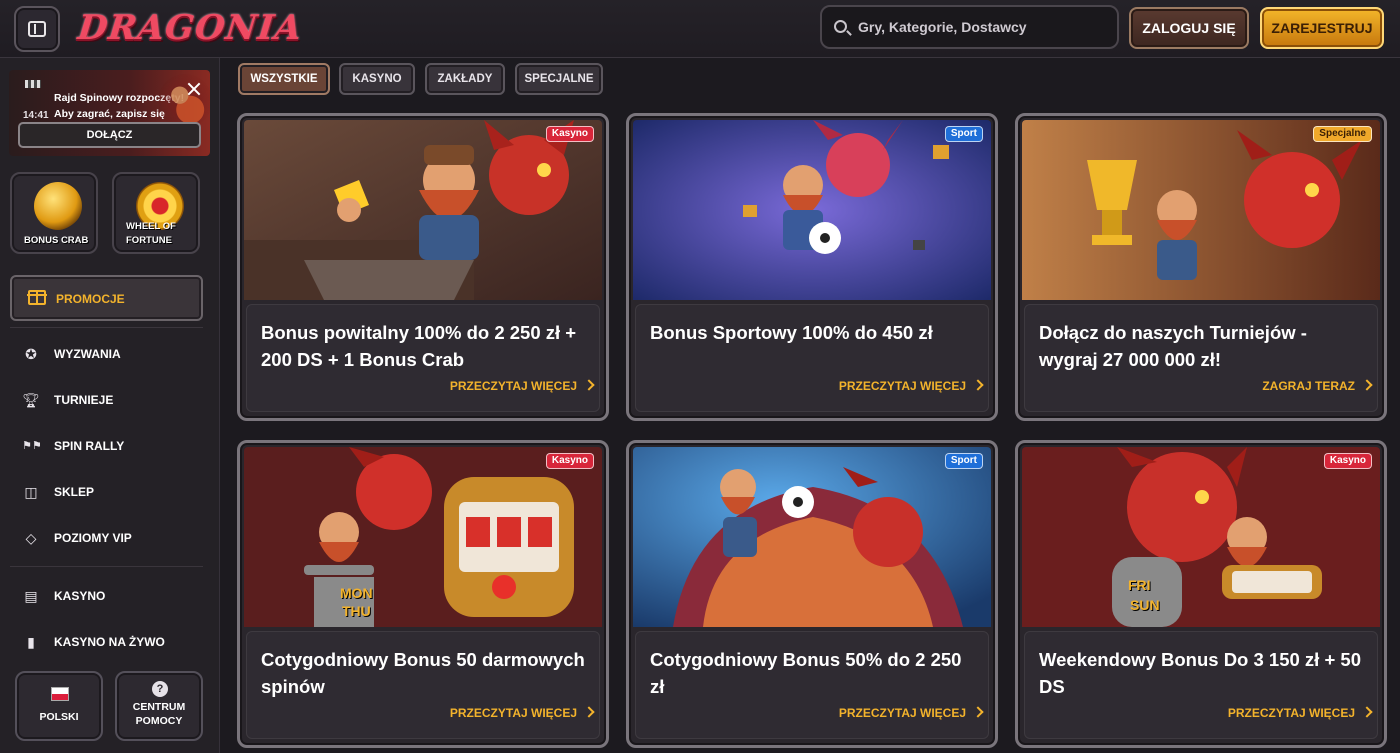  What do you see at coordinates (423, 537) in the screenshot?
I see `promo-image: MON THU Kasyno` at bounding box center [423, 537].